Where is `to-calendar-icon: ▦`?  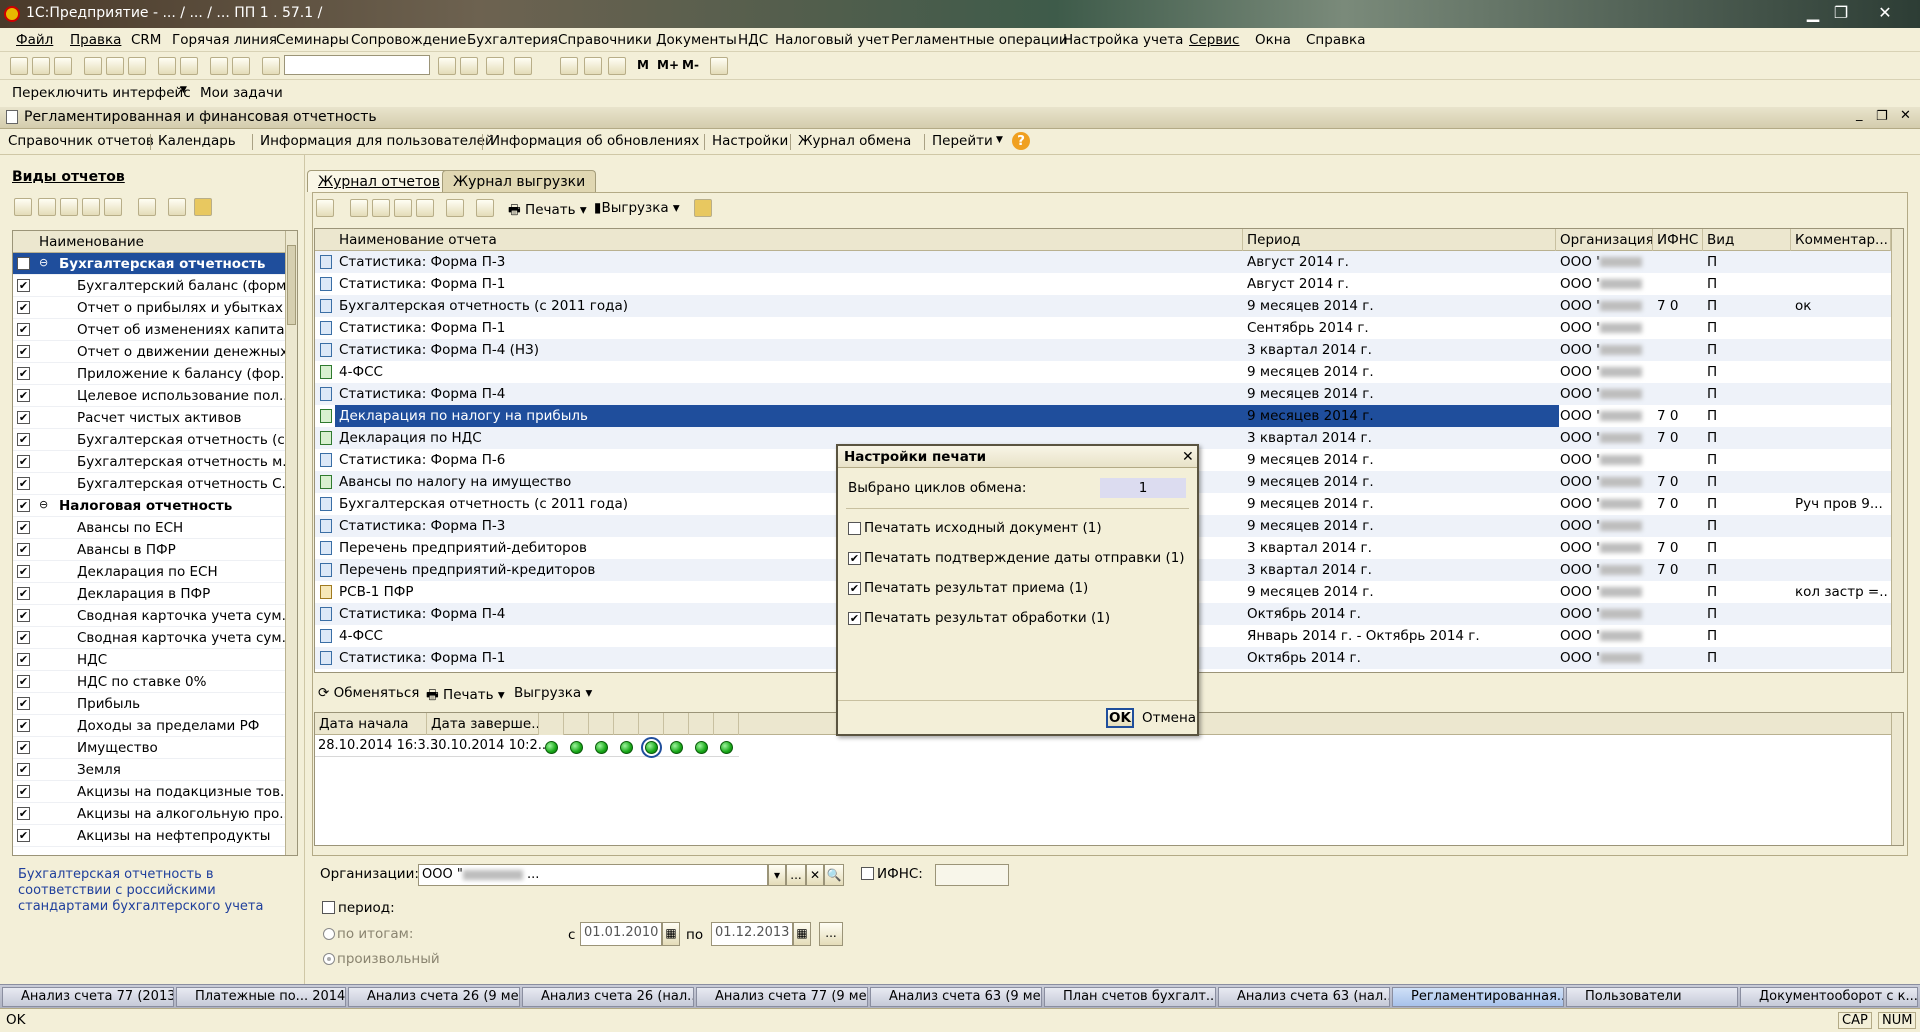 to-calendar-icon: ▦ is located at coordinates (802, 934).